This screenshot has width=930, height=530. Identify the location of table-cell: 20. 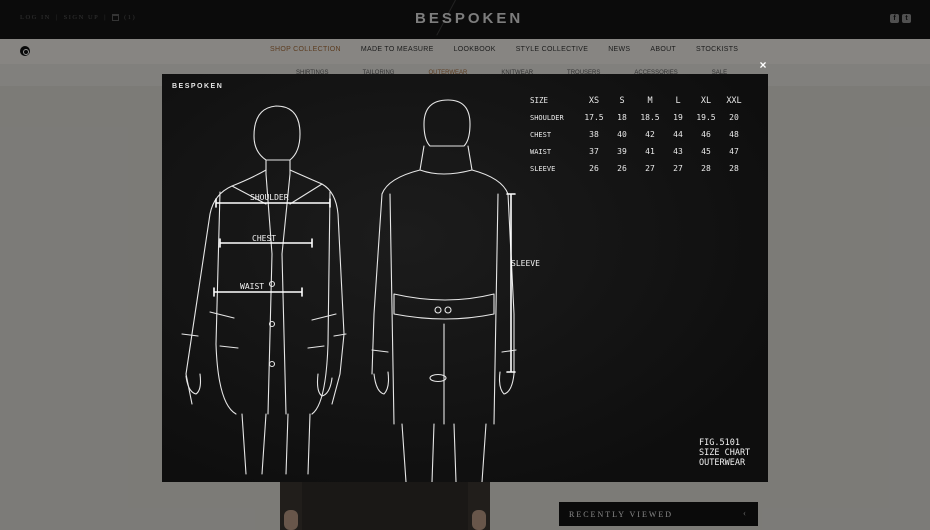
(734, 117).